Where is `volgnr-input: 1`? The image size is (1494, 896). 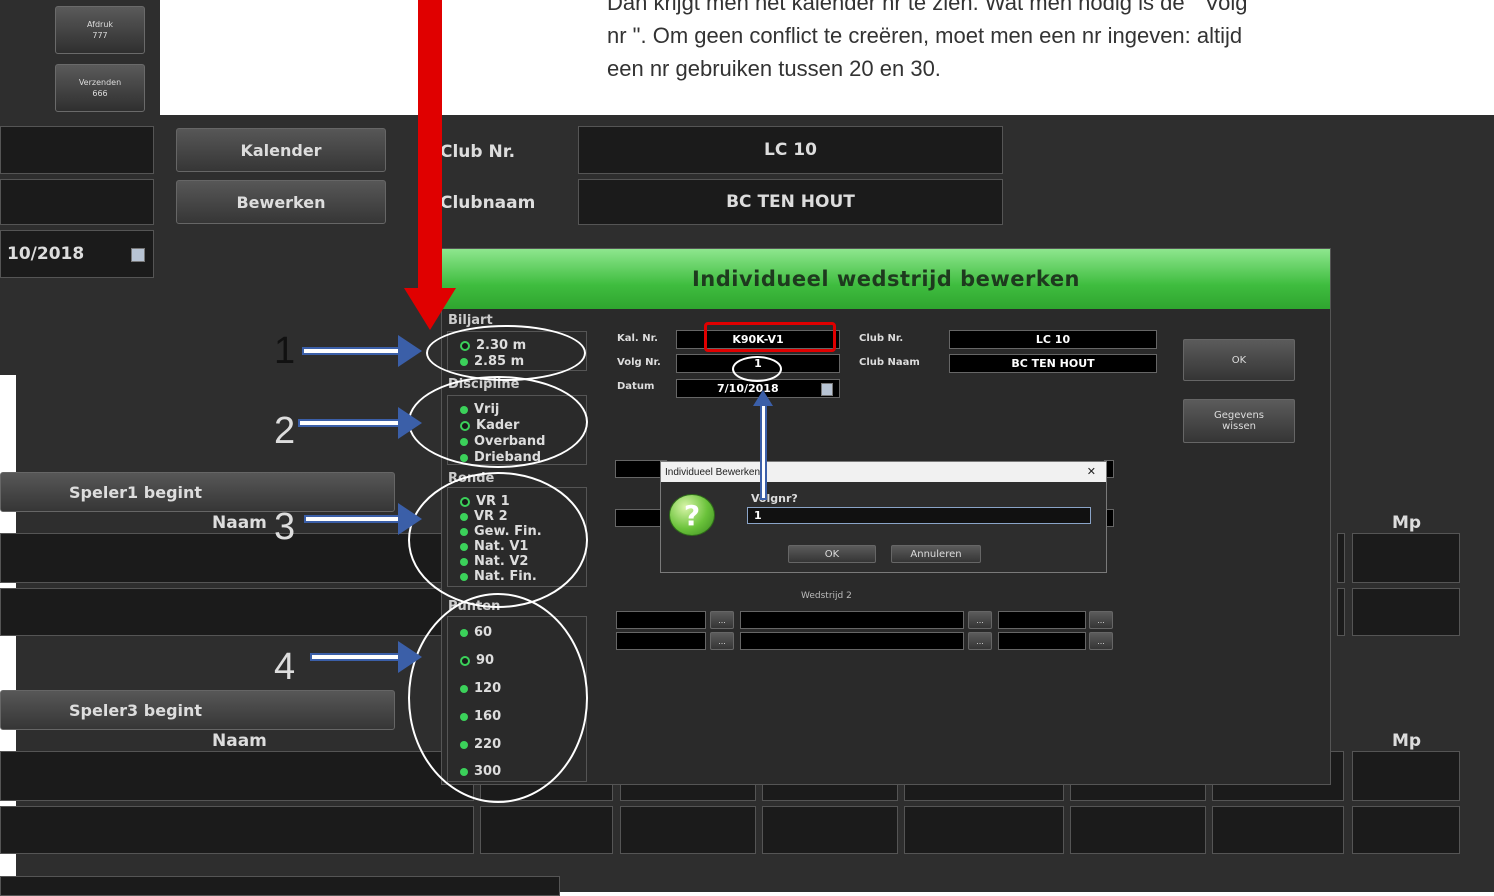
volgnr-input: 1 is located at coordinates (919, 515).